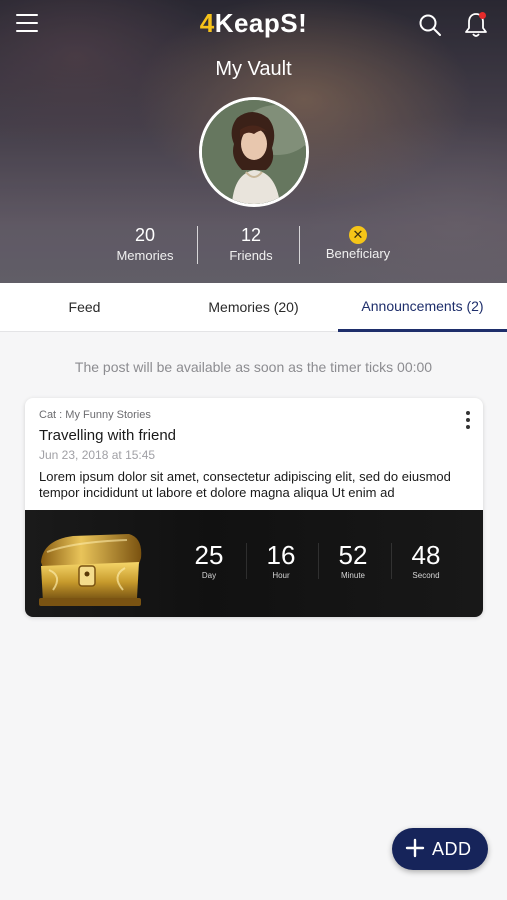 Image resolution: width=507 pixels, height=900 pixels. Describe the element at coordinates (430, 25) in the screenshot. I see `search-icon` at that location.